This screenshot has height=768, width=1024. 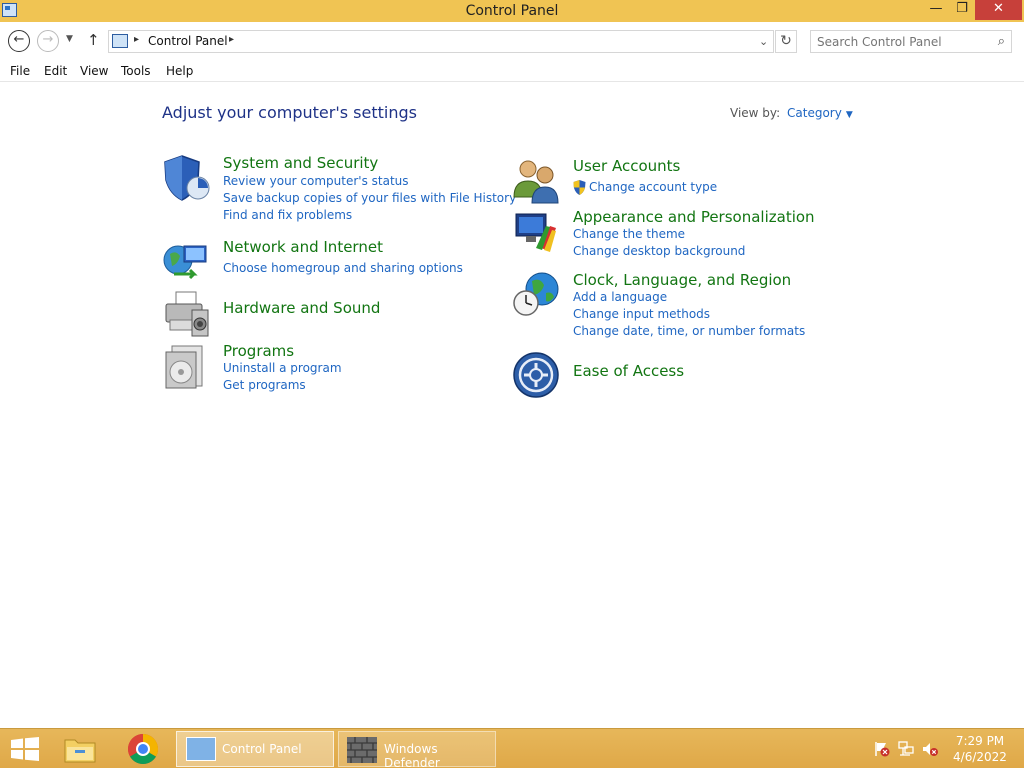 What do you see at coordinates (186, 262) in the screenshot?
I see `network-icon` at bounding box center [186, 262].